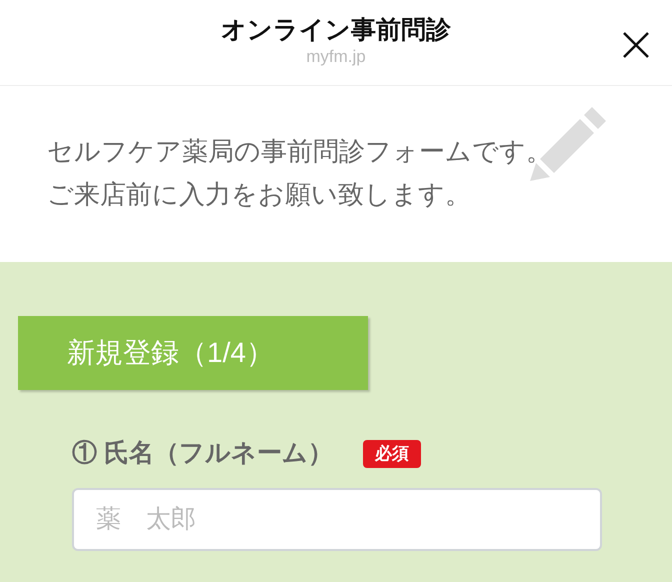  I want to click on required-badge: 必須, so click(391, 454).